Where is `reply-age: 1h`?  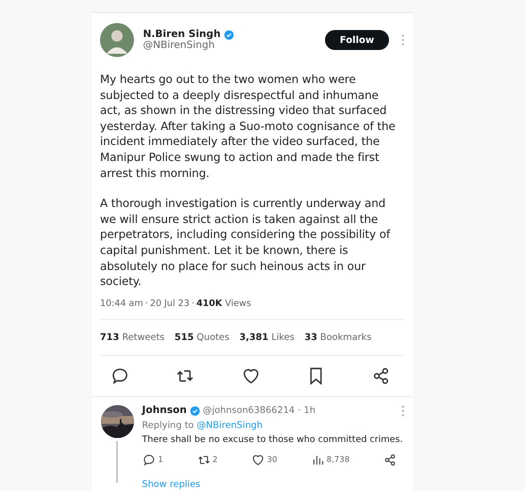
reply-age: 1h is located at coordinates (310, 410).